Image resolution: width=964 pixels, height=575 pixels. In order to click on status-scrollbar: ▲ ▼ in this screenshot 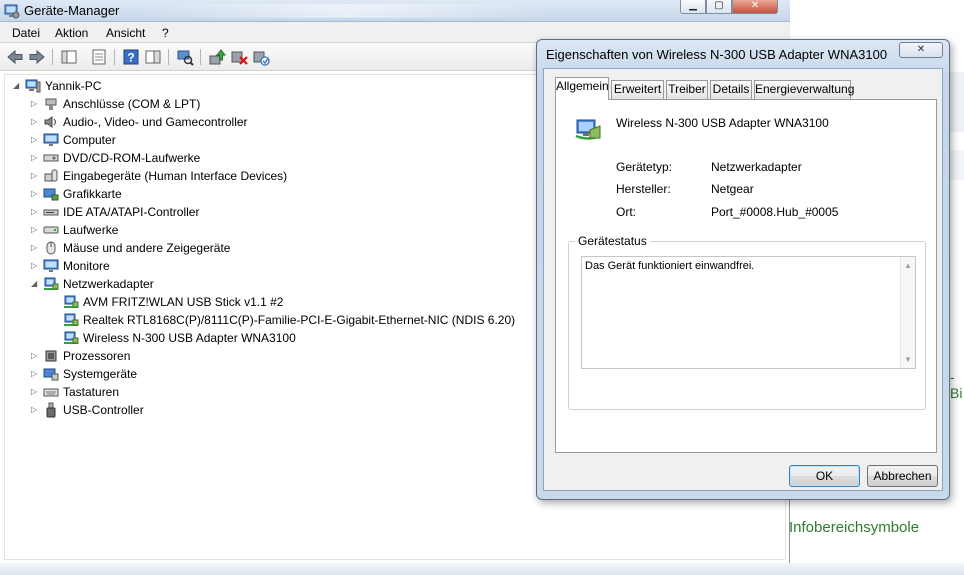, I will do `click(907, 312)`.